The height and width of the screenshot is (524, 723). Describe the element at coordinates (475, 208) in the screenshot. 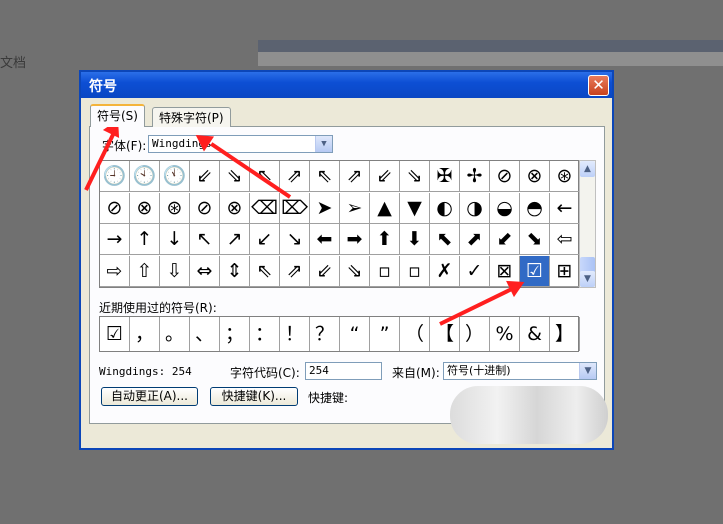

I see `symbol-cell: ◑` at that location.